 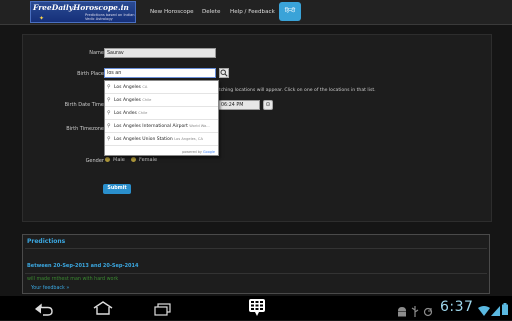 What do you see at coordinates (103, 309) in the screenshot?
I see `home-icon` at bounding box center [103, 309].